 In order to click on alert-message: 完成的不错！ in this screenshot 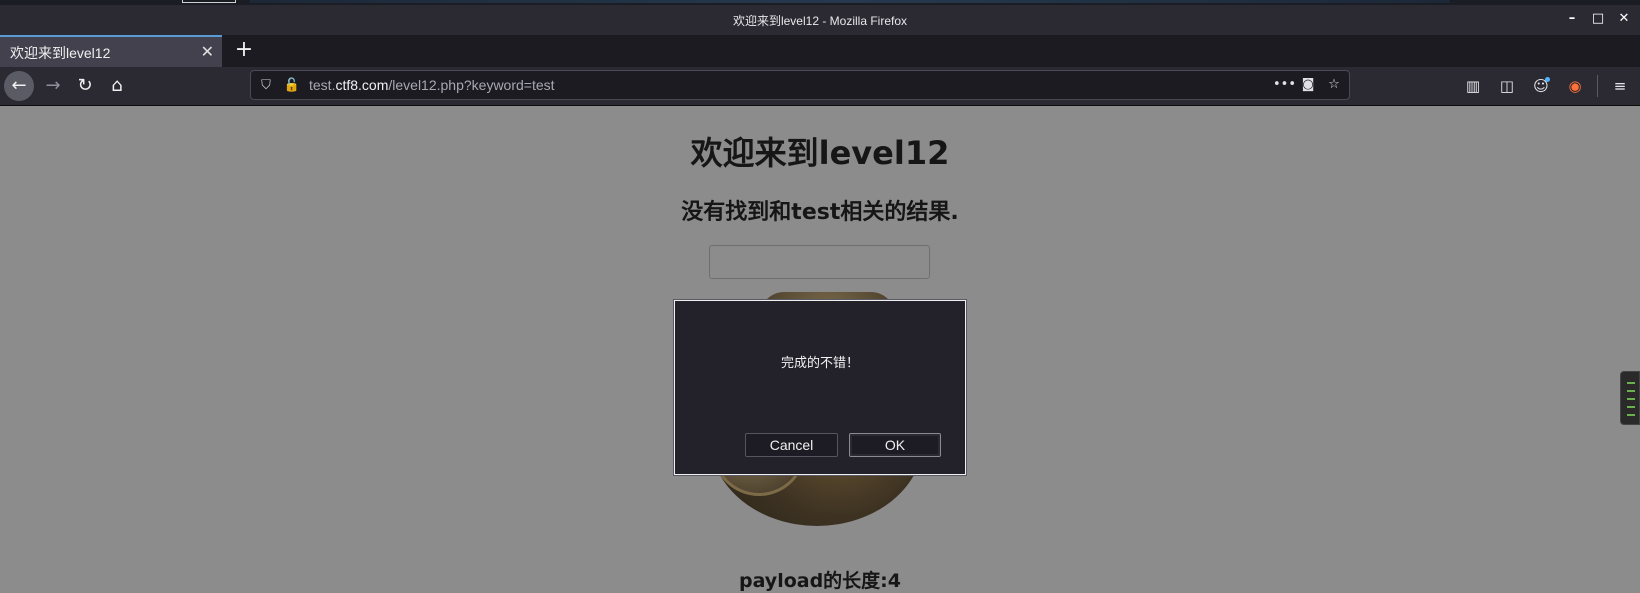, I will do `click(819, 363)`.